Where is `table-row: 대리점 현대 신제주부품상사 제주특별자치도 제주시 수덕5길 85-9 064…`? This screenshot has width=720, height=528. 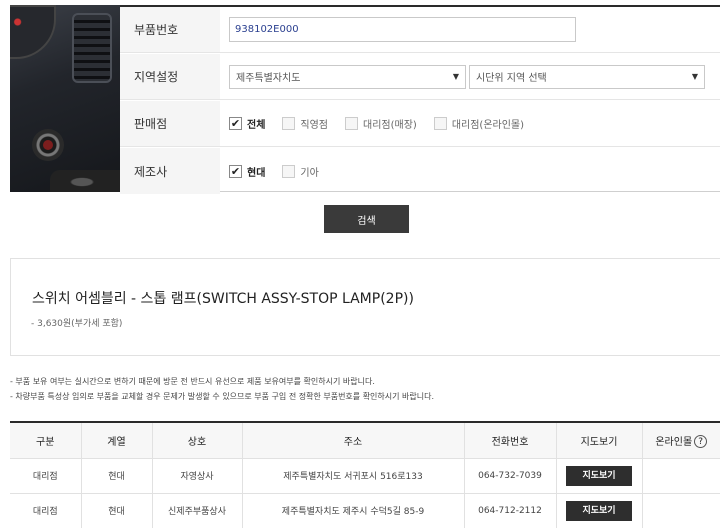
table-row: 대리점 현대 신제주부품상사 제주특별자치도 제주시 수덕5길 85-9 064… is located at coordinates (365, 510).